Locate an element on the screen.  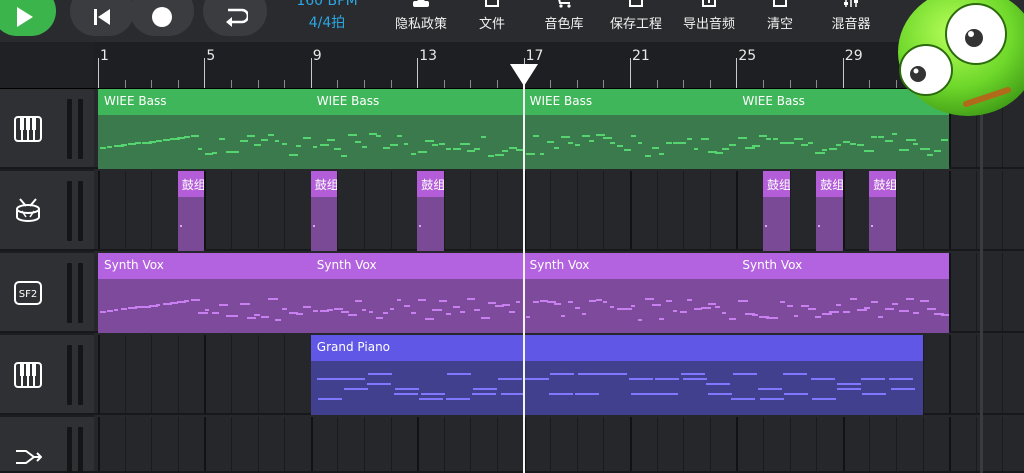
clip: Grand Piano is located at coordinates (616, 375).